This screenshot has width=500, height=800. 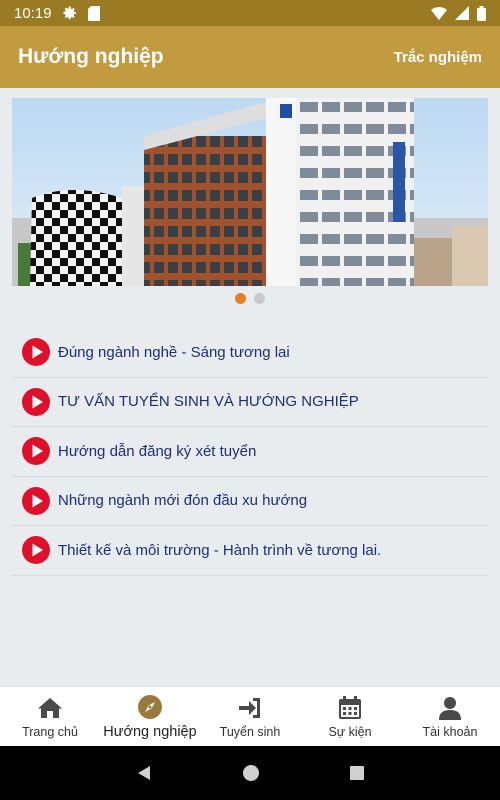 I want to click on system-nav-bar, so click(x=250, y=773).